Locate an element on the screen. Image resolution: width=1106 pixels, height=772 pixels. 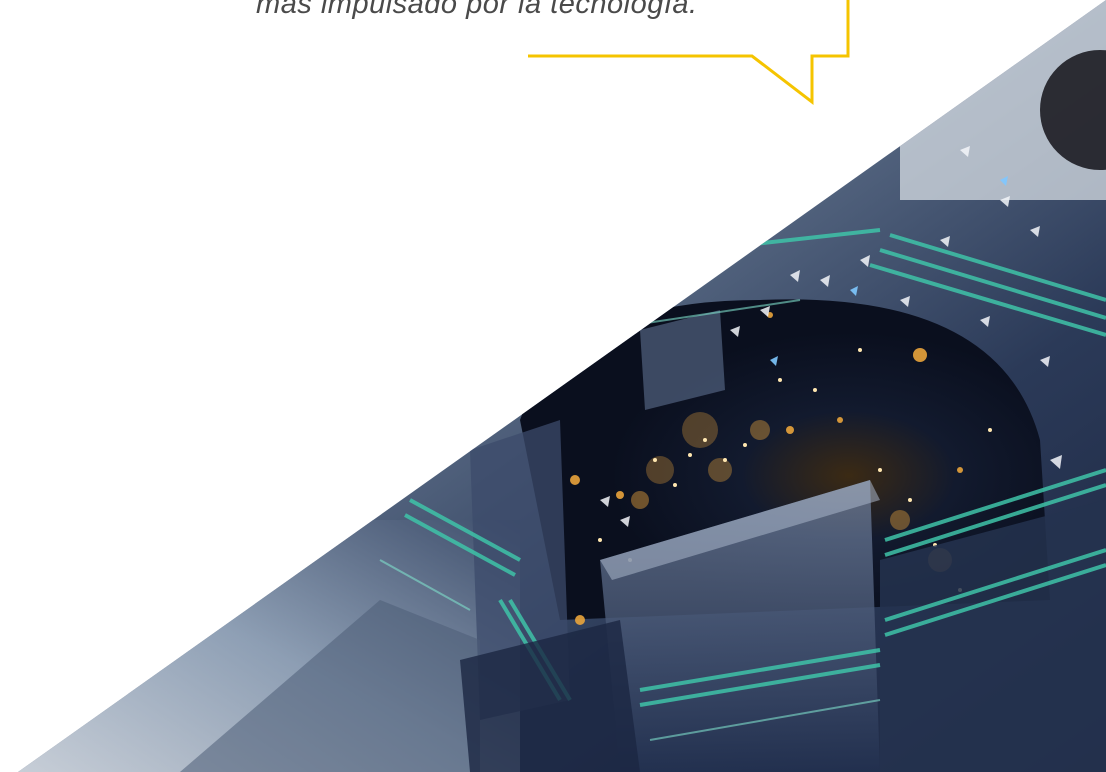
quote-text: más impulsado por la tecnología. is located at coordinates (477, 10).